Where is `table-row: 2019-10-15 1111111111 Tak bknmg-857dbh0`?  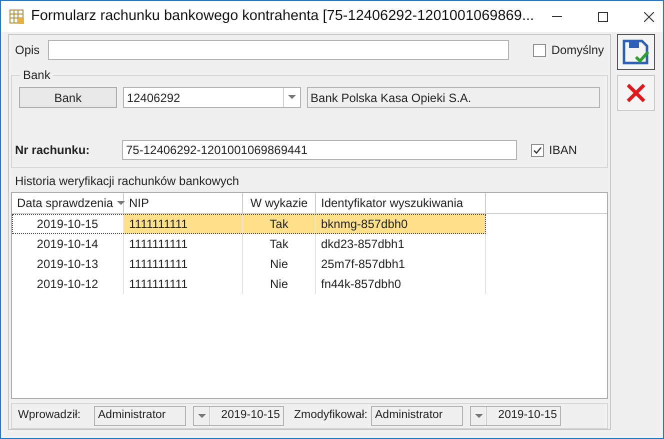 table-row: 2019-10-15 1111111111 Tak bknmg-857dbh0 is located at coordinates (249, 224).